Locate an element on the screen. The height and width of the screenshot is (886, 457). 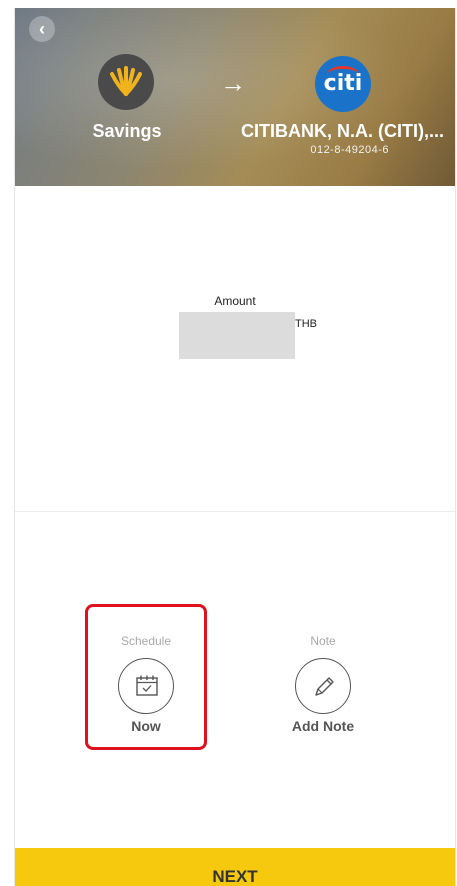
krungsri-logo-icon is located at coordinates (126, 82).